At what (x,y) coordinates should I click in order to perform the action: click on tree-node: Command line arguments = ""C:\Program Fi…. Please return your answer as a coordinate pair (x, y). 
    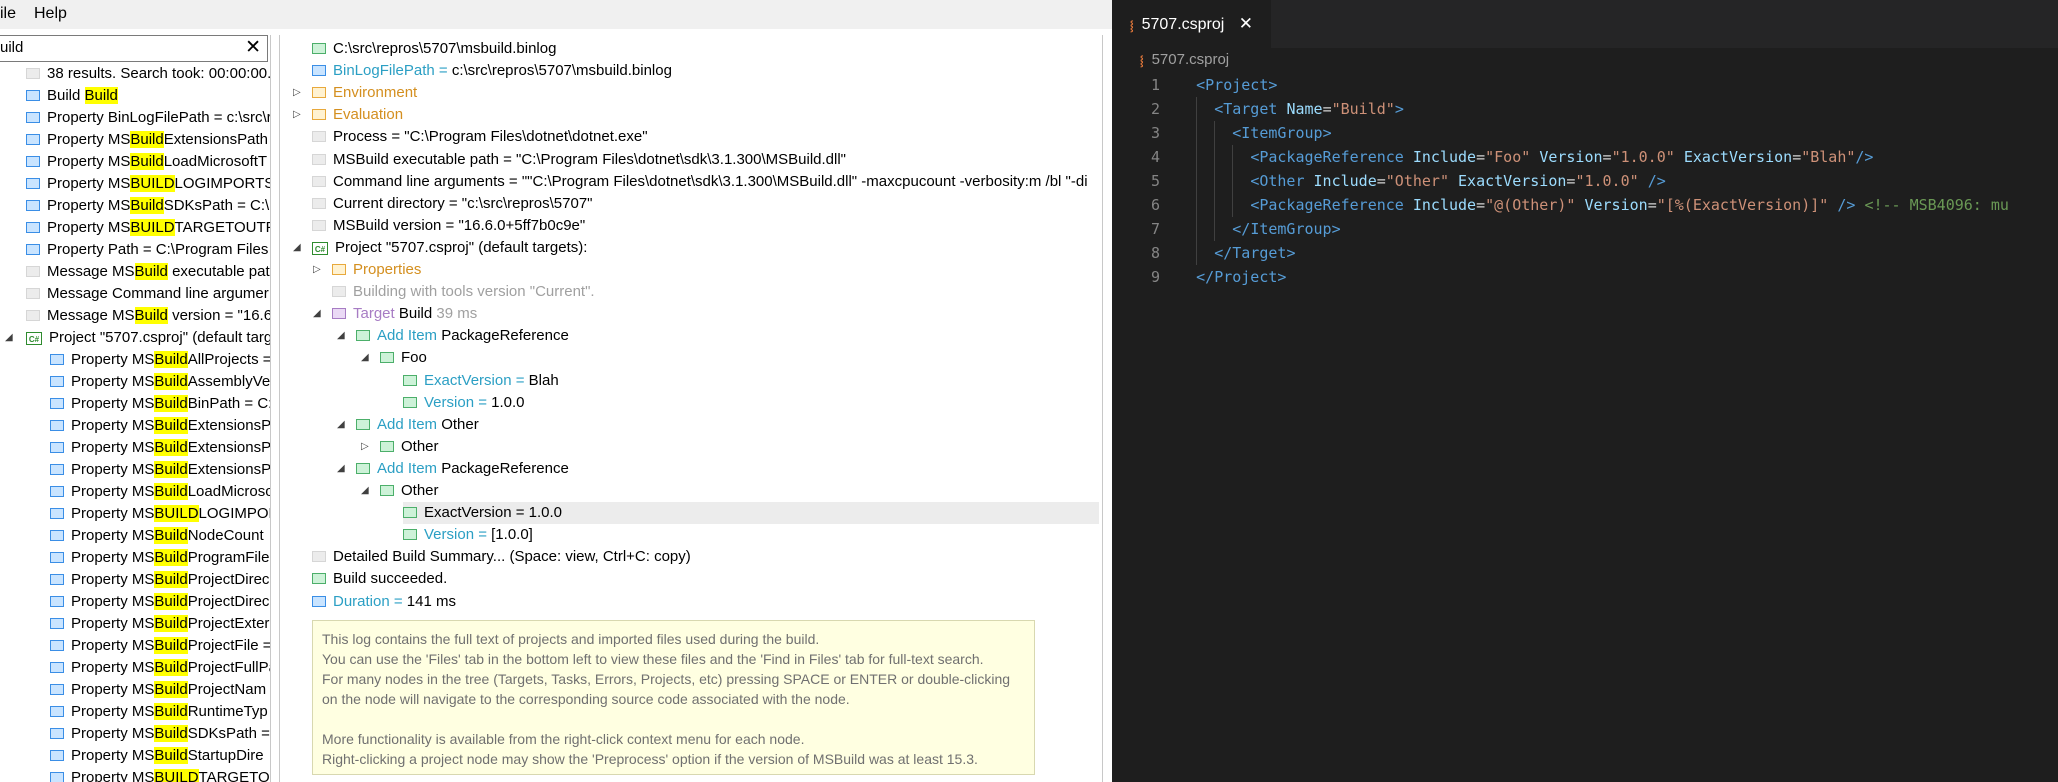
    Looking at the image, I should click on (700, 182).